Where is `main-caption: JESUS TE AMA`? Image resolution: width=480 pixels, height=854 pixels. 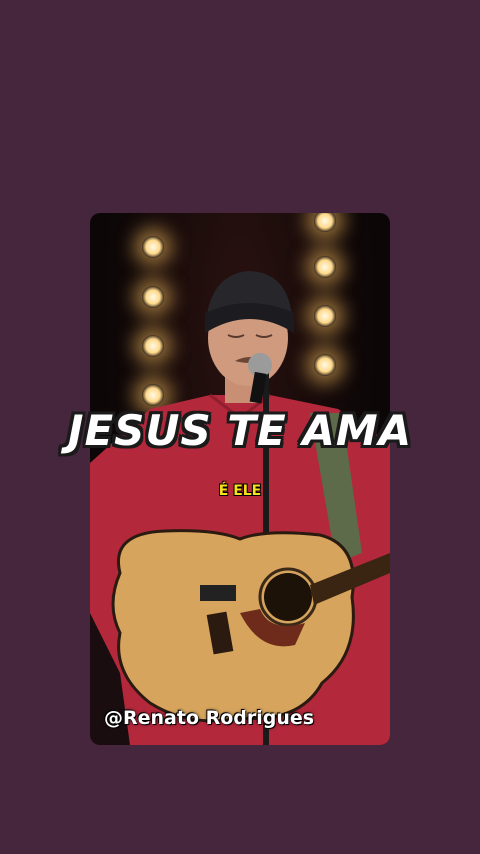
main-caption: JESUS TE AMA is located at coordinates (240, 430).